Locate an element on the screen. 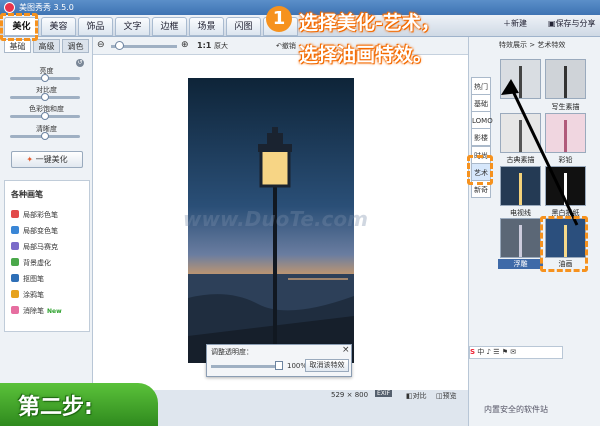 The image size is (600, 426). window-title: 美图秀秀 3.5.0 is located at coordinates (46, 7).